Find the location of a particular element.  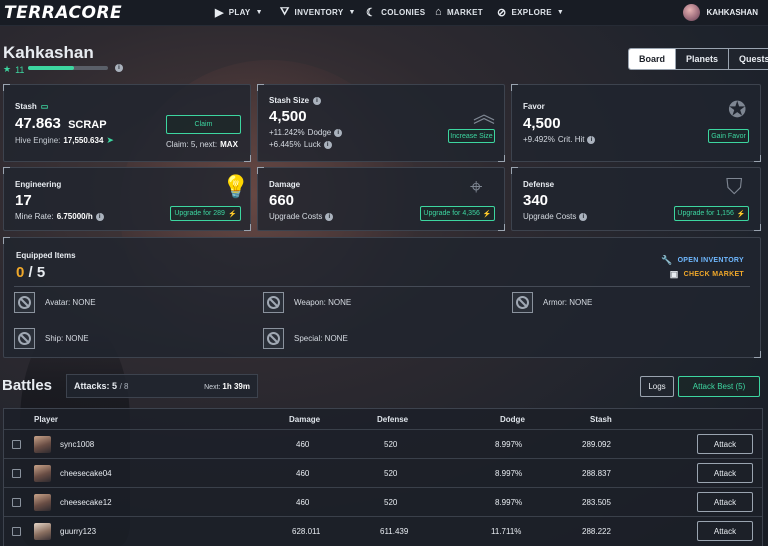

crosshair-icon: ⌖ is located at coordinates (476, 186).